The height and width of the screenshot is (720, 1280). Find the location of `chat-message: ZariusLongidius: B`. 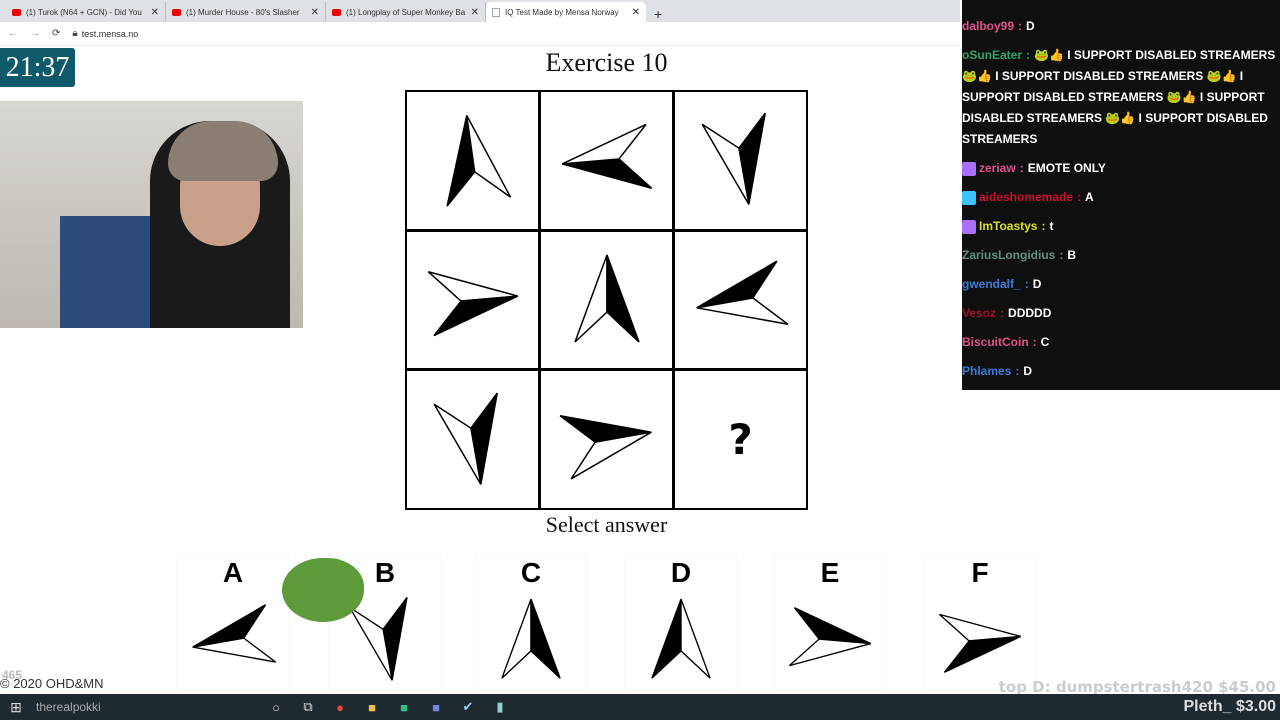

chat-message: ZariusLongidius: B is located at coordinates (1019, 255).